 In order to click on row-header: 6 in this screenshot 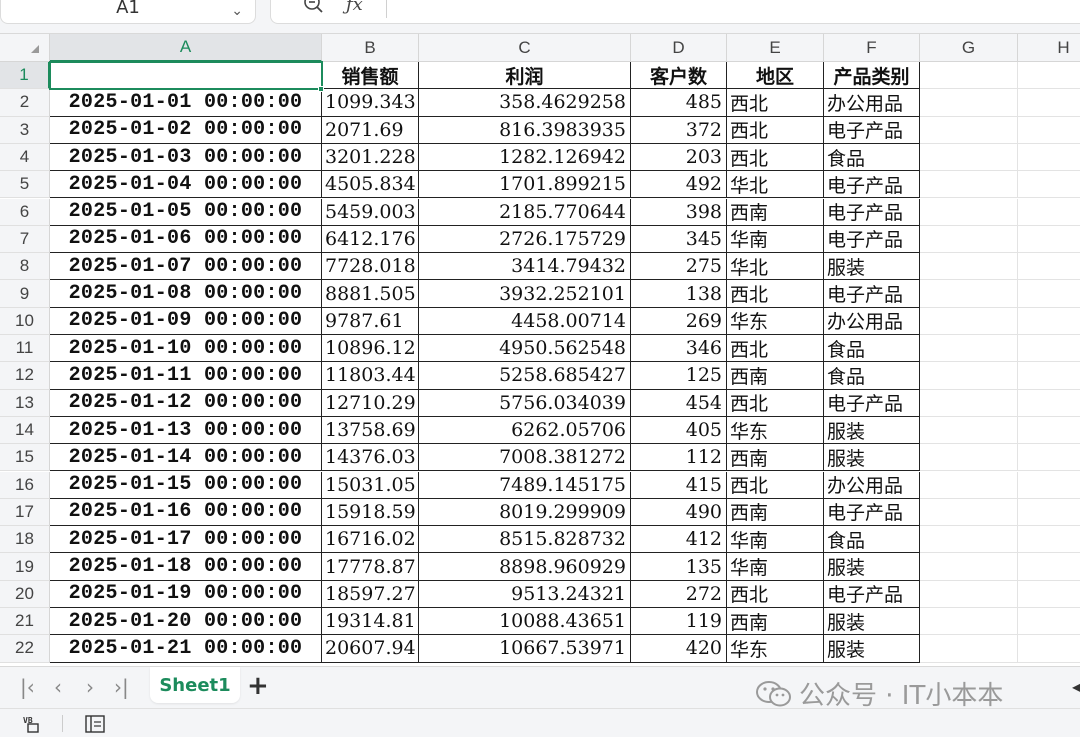, I will do `click(25, 212)`.